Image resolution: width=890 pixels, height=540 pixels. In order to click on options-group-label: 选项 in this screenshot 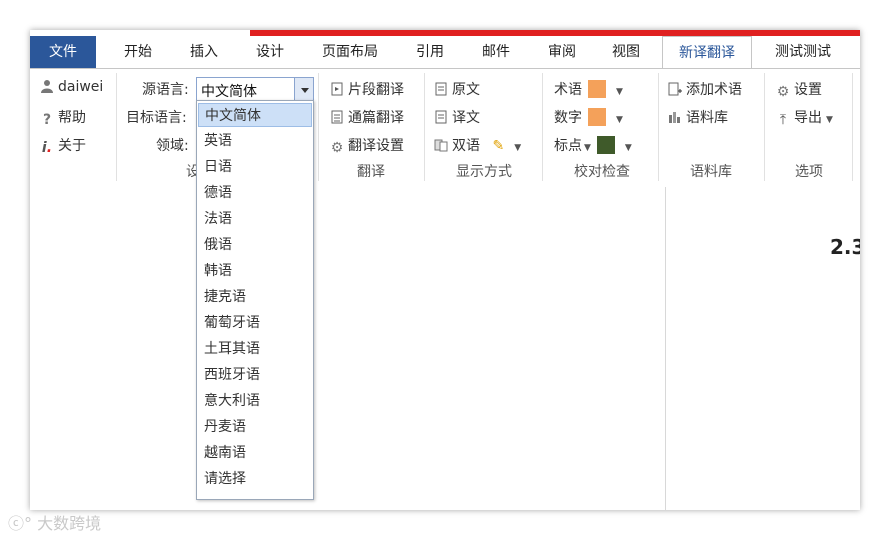, I will do `click(809, 172)`.